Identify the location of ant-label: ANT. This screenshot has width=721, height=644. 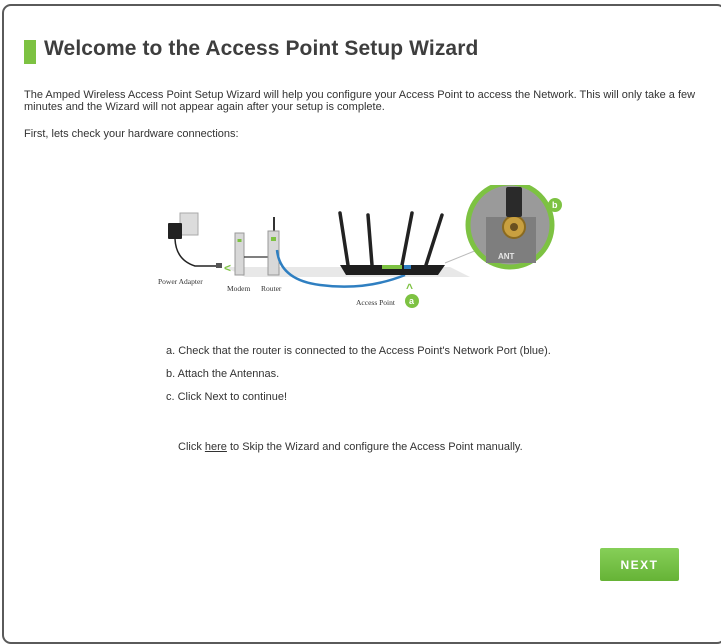
(506, 256).